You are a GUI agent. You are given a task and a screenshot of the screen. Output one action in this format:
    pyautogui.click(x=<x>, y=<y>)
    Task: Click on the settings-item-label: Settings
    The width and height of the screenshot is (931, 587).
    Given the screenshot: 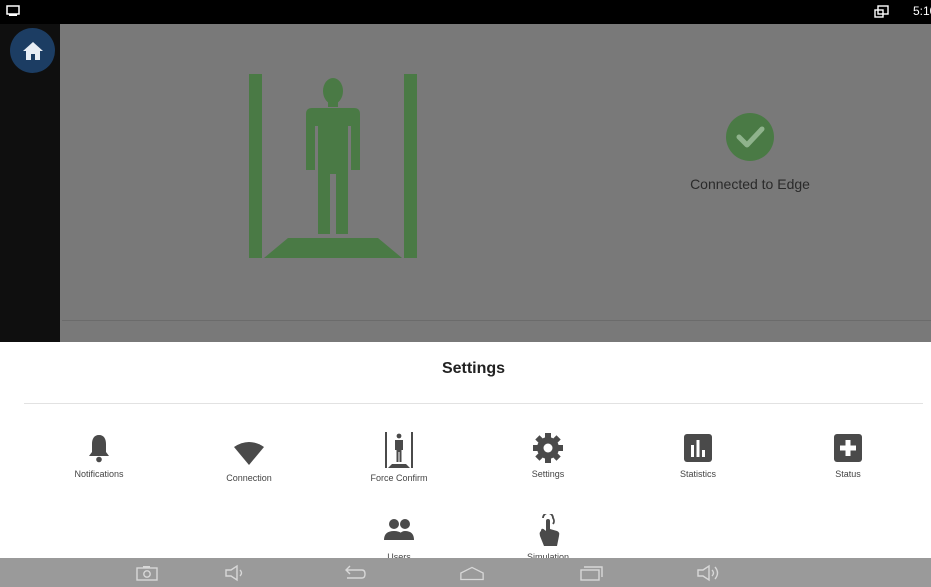 What is the action you would take?
    pyautogui.click(x=548, y=474)
    